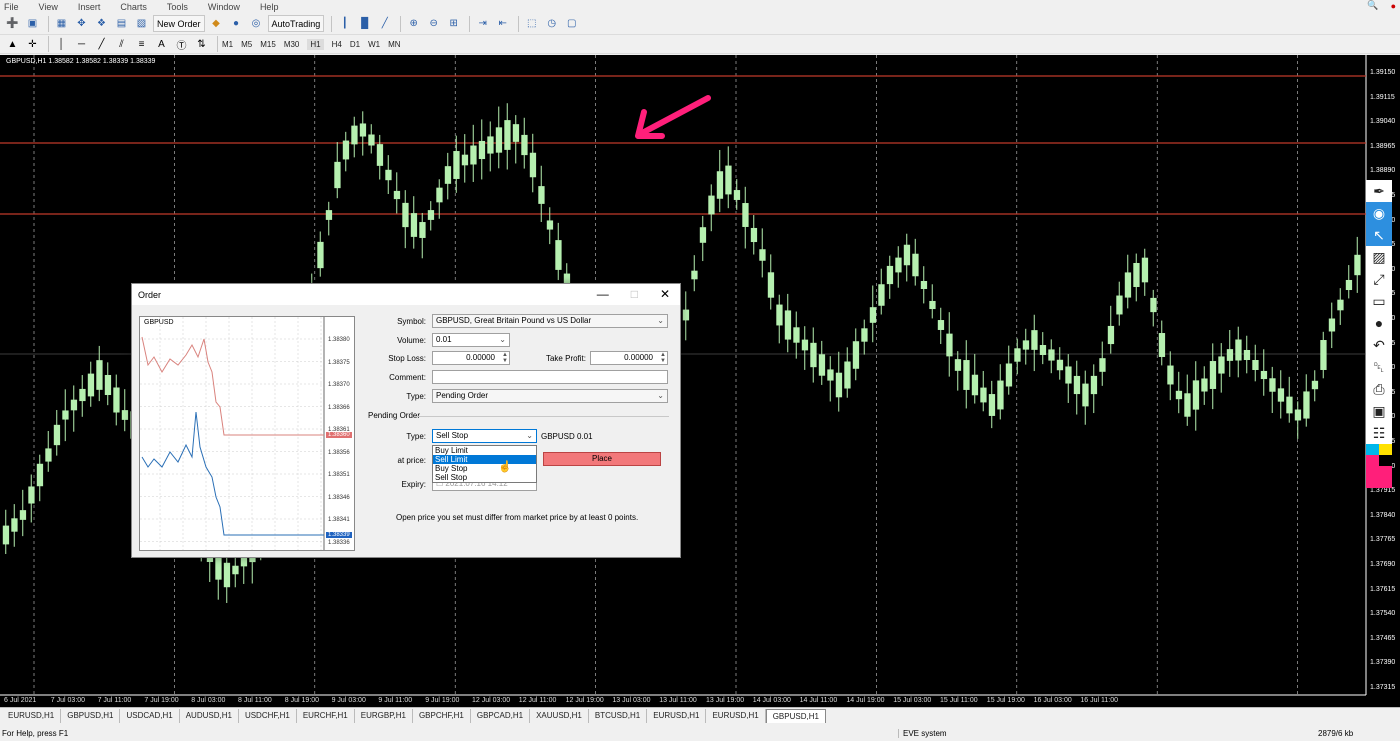 This screenshot has height=741, width=1400. Describe the element at coordinates (344, 23) in the screenshot. I see `bar-chart-icon: ┃` at that location.